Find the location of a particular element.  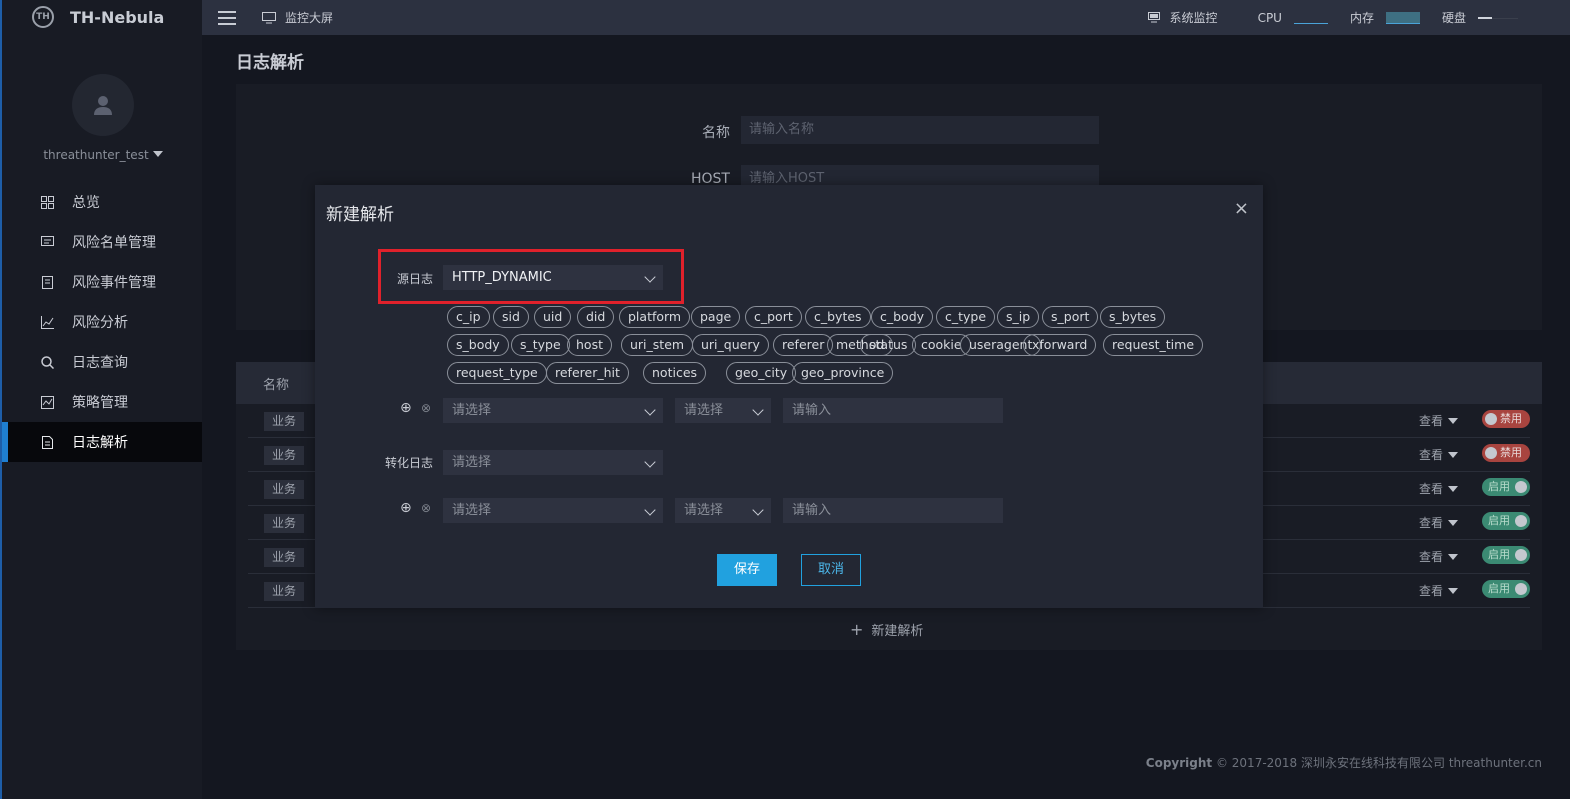

field-chip: sid is located at coordinates (511, 317).